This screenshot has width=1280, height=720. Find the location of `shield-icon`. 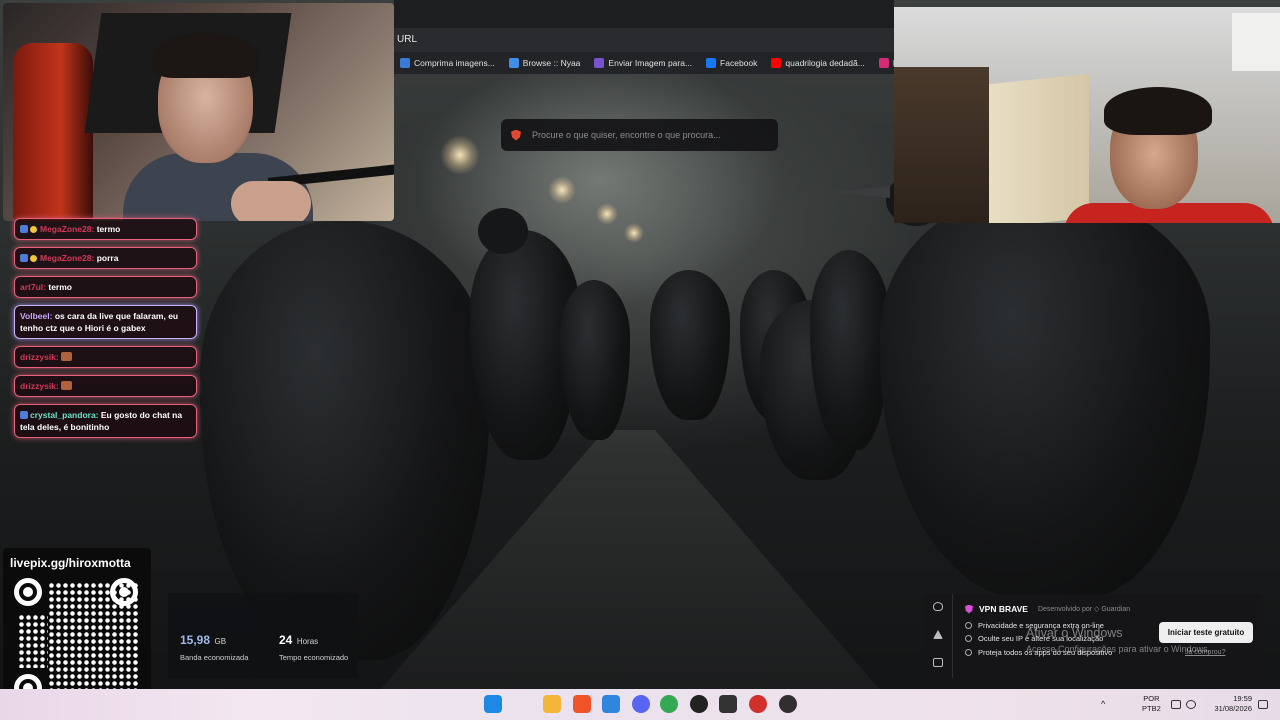

shield-icon is located at coordinates (938, 606).